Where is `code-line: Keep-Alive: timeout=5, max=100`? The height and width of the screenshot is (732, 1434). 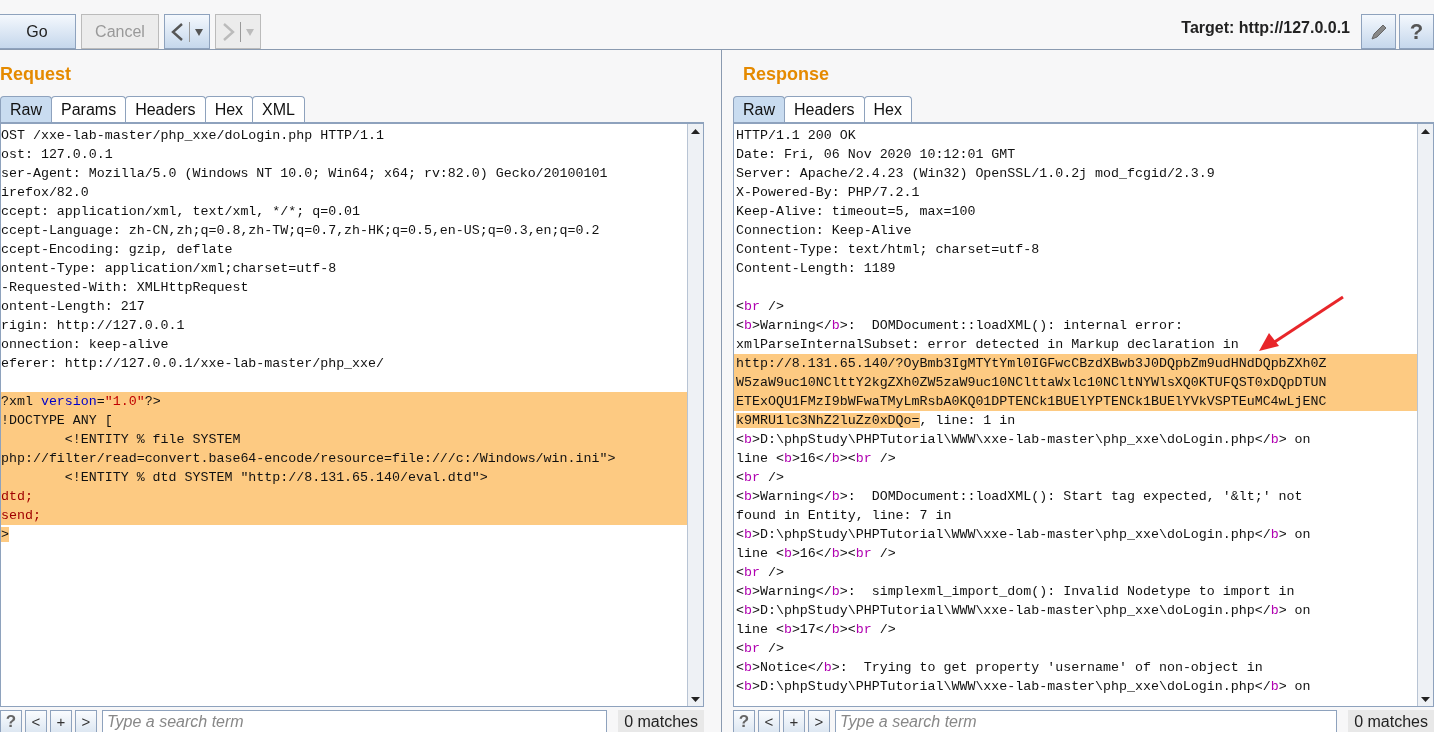
code-line: Keep-Alive: timeout=5, max=100 is located at coordinates (856, 212).